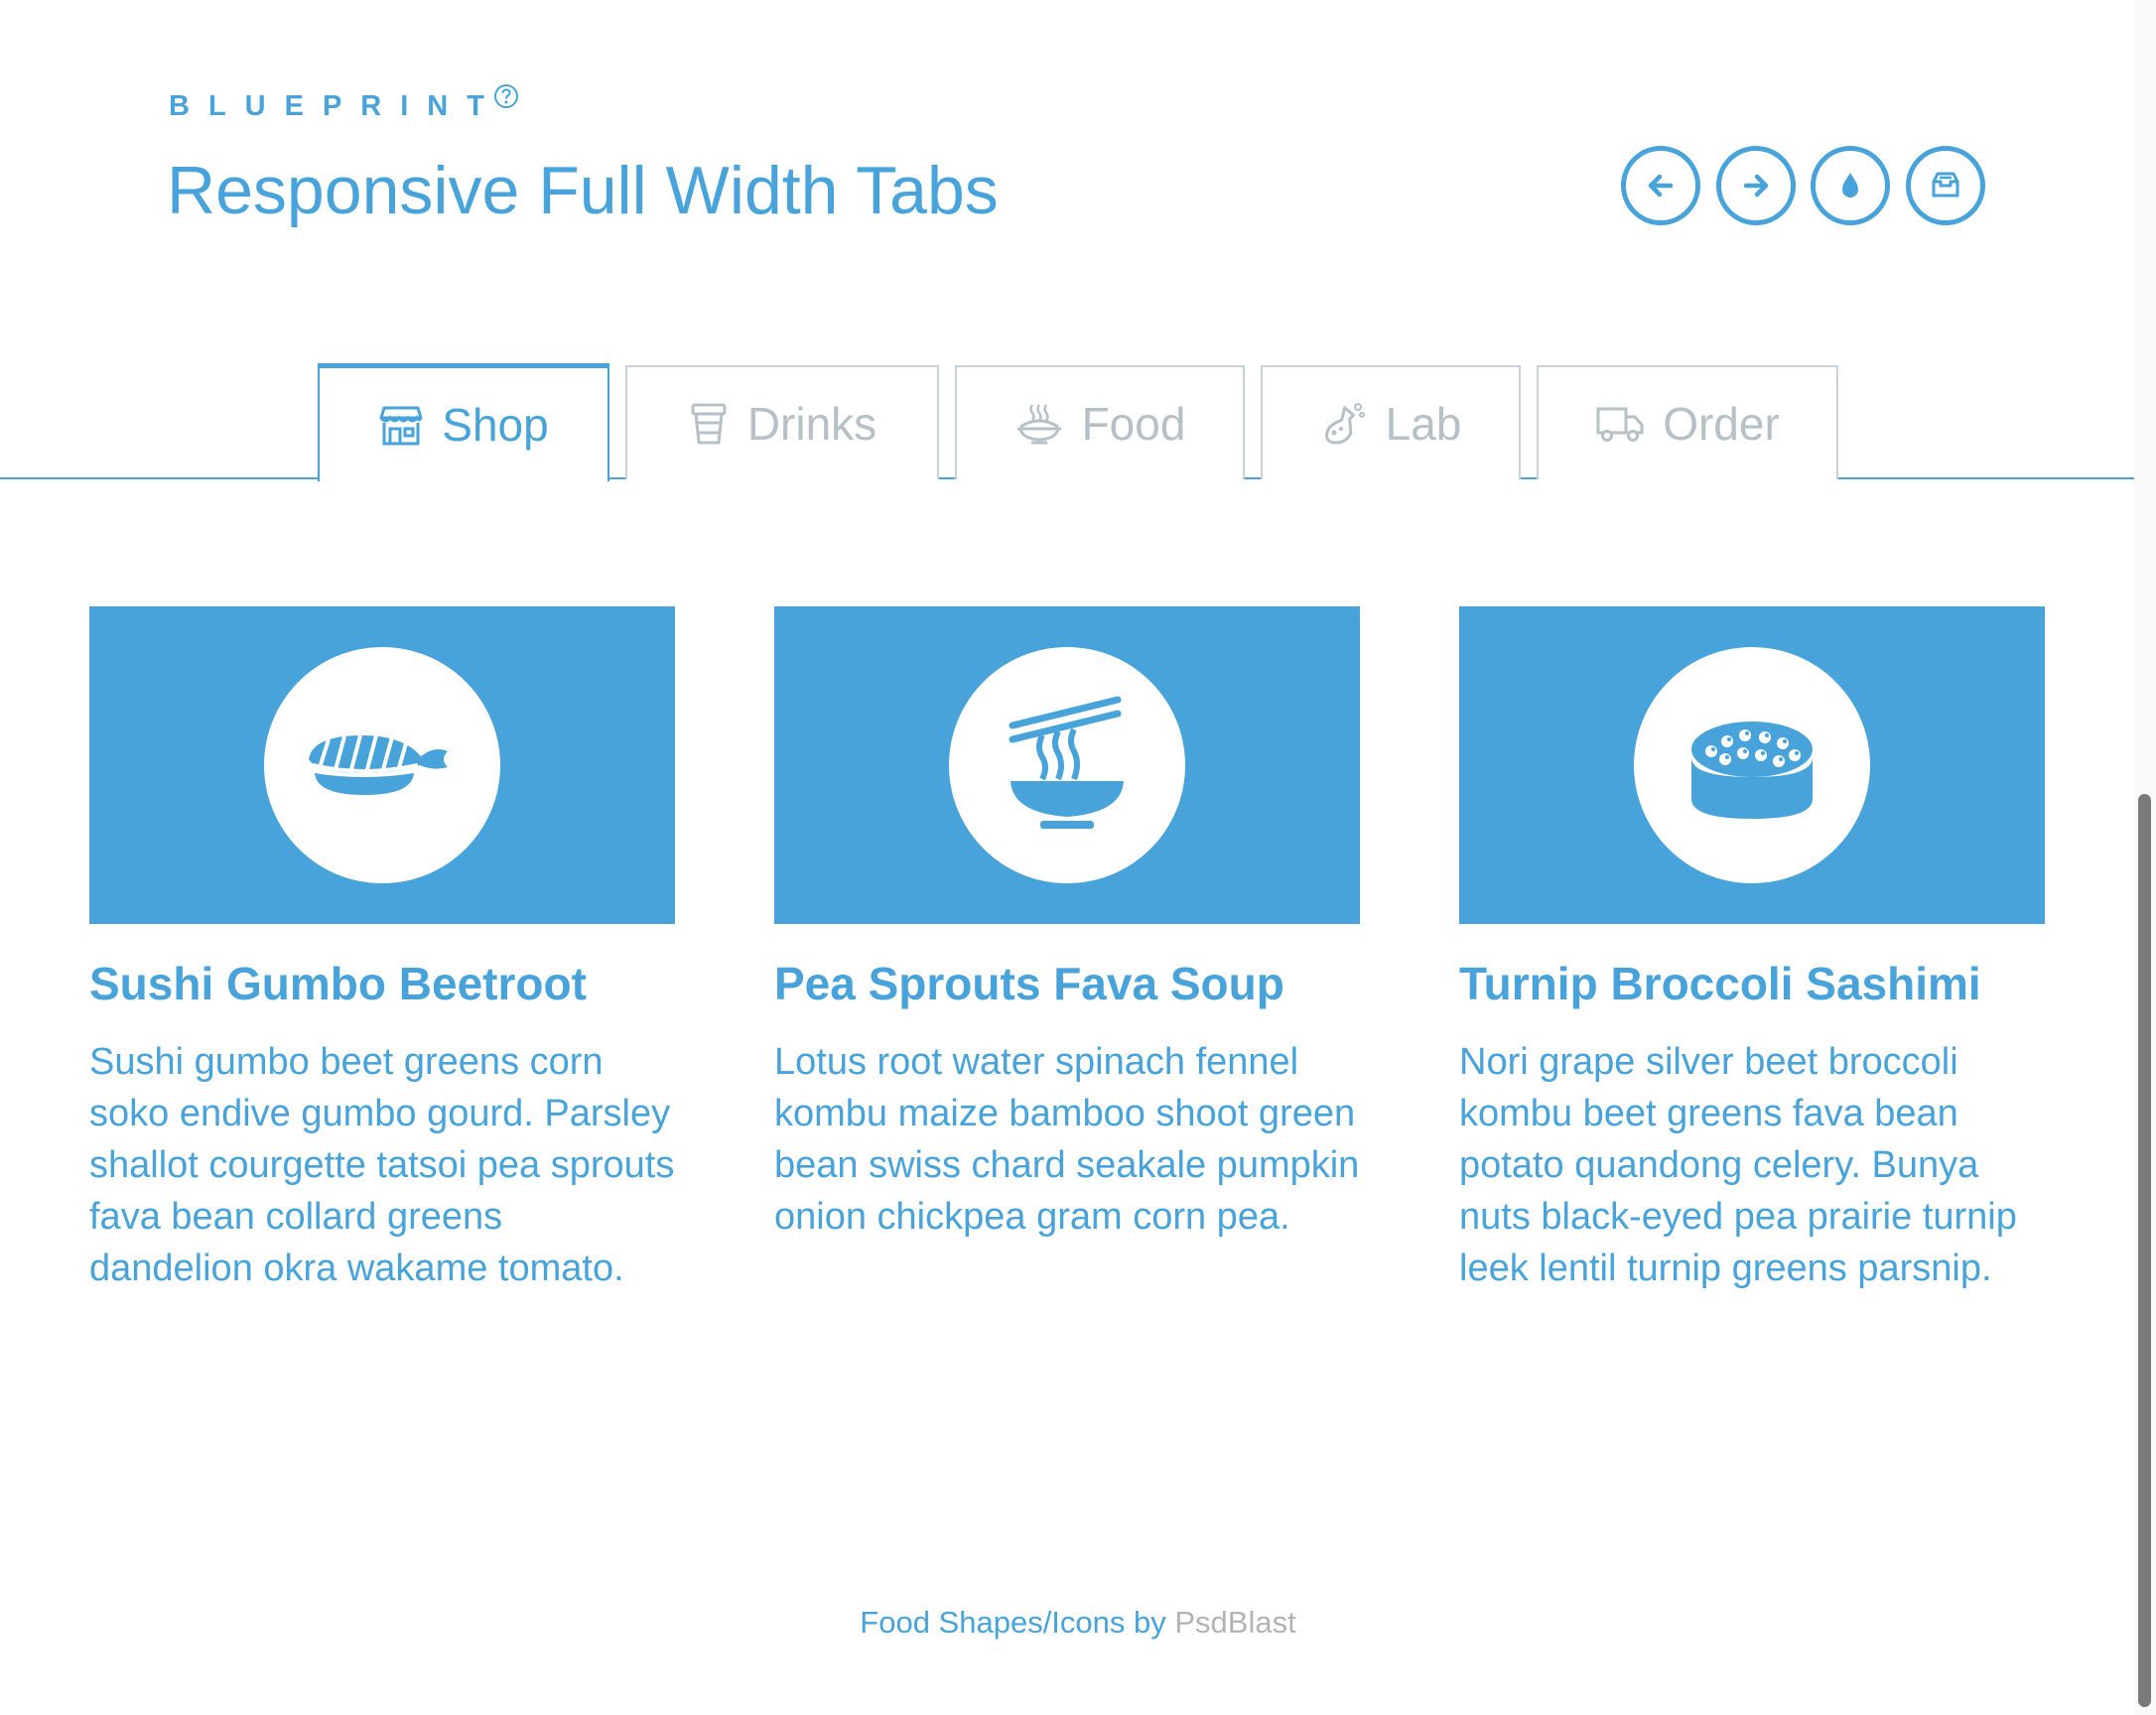  I want to click on arrow-right-icon, so click(1756, 186).